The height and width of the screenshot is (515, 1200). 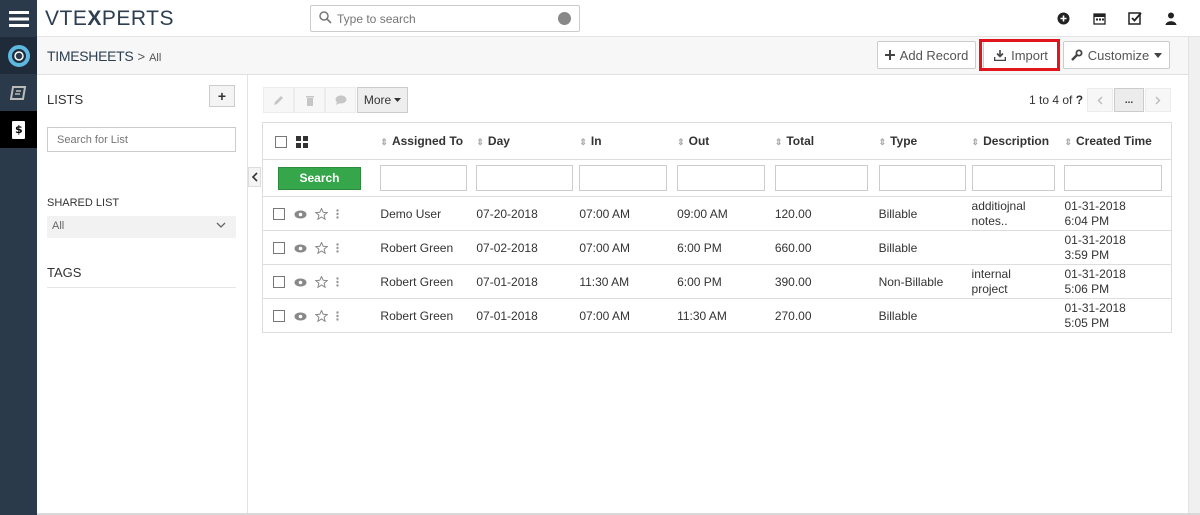 I want to click on breadcrumb-module: TIMESHEETS, so click(x=90, y=56).